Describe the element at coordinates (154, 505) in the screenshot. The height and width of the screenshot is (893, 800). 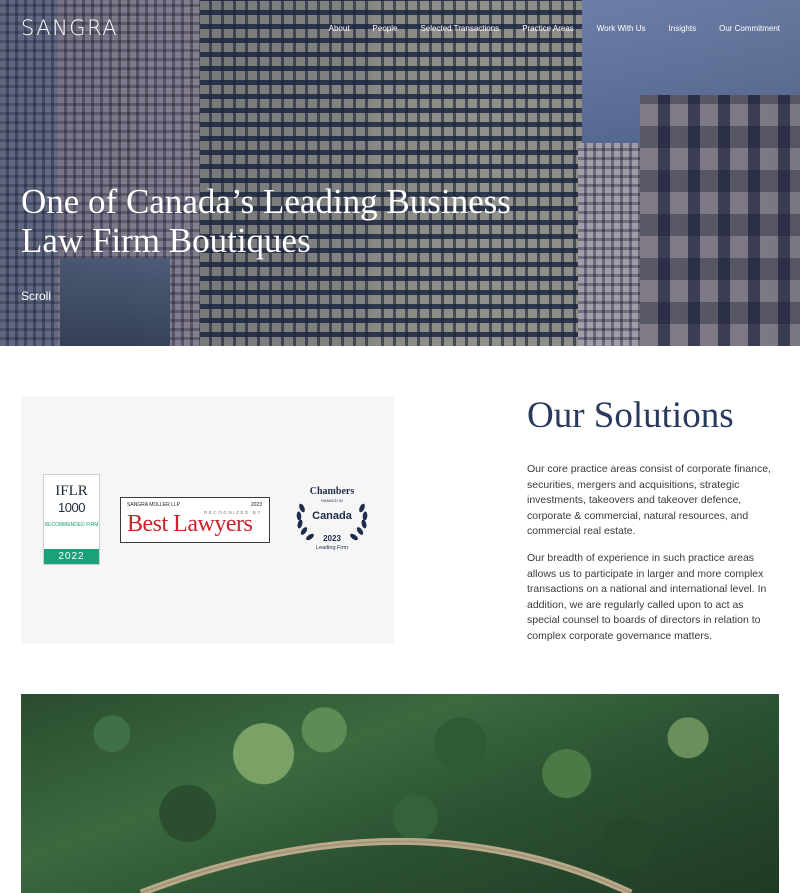
I see `best-lawyers-firm: SANGRA MOLLER LLP` at that location.